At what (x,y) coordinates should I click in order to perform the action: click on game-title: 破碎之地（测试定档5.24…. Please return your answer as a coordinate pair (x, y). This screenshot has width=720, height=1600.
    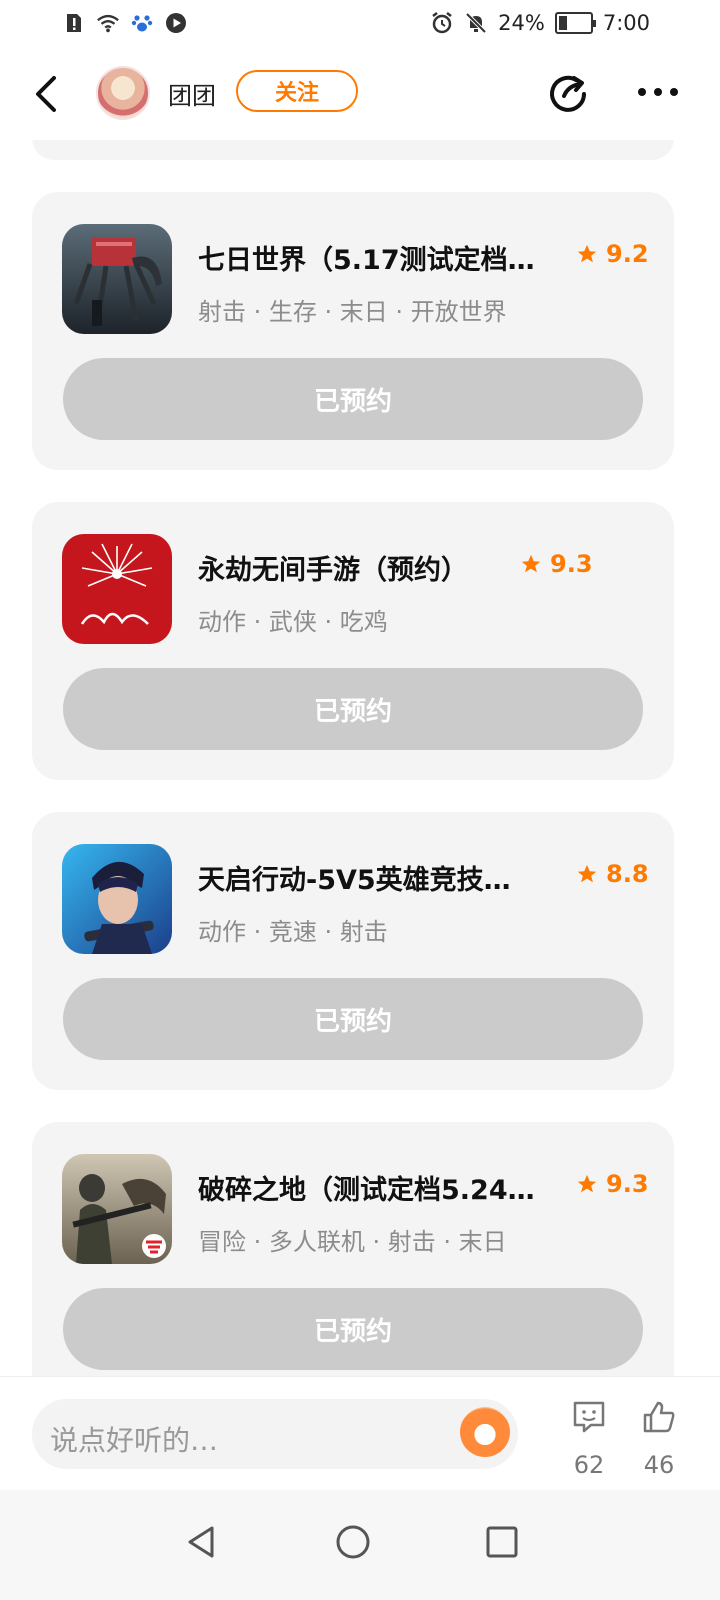
    Looking at the image, I should click on (366, 1187).